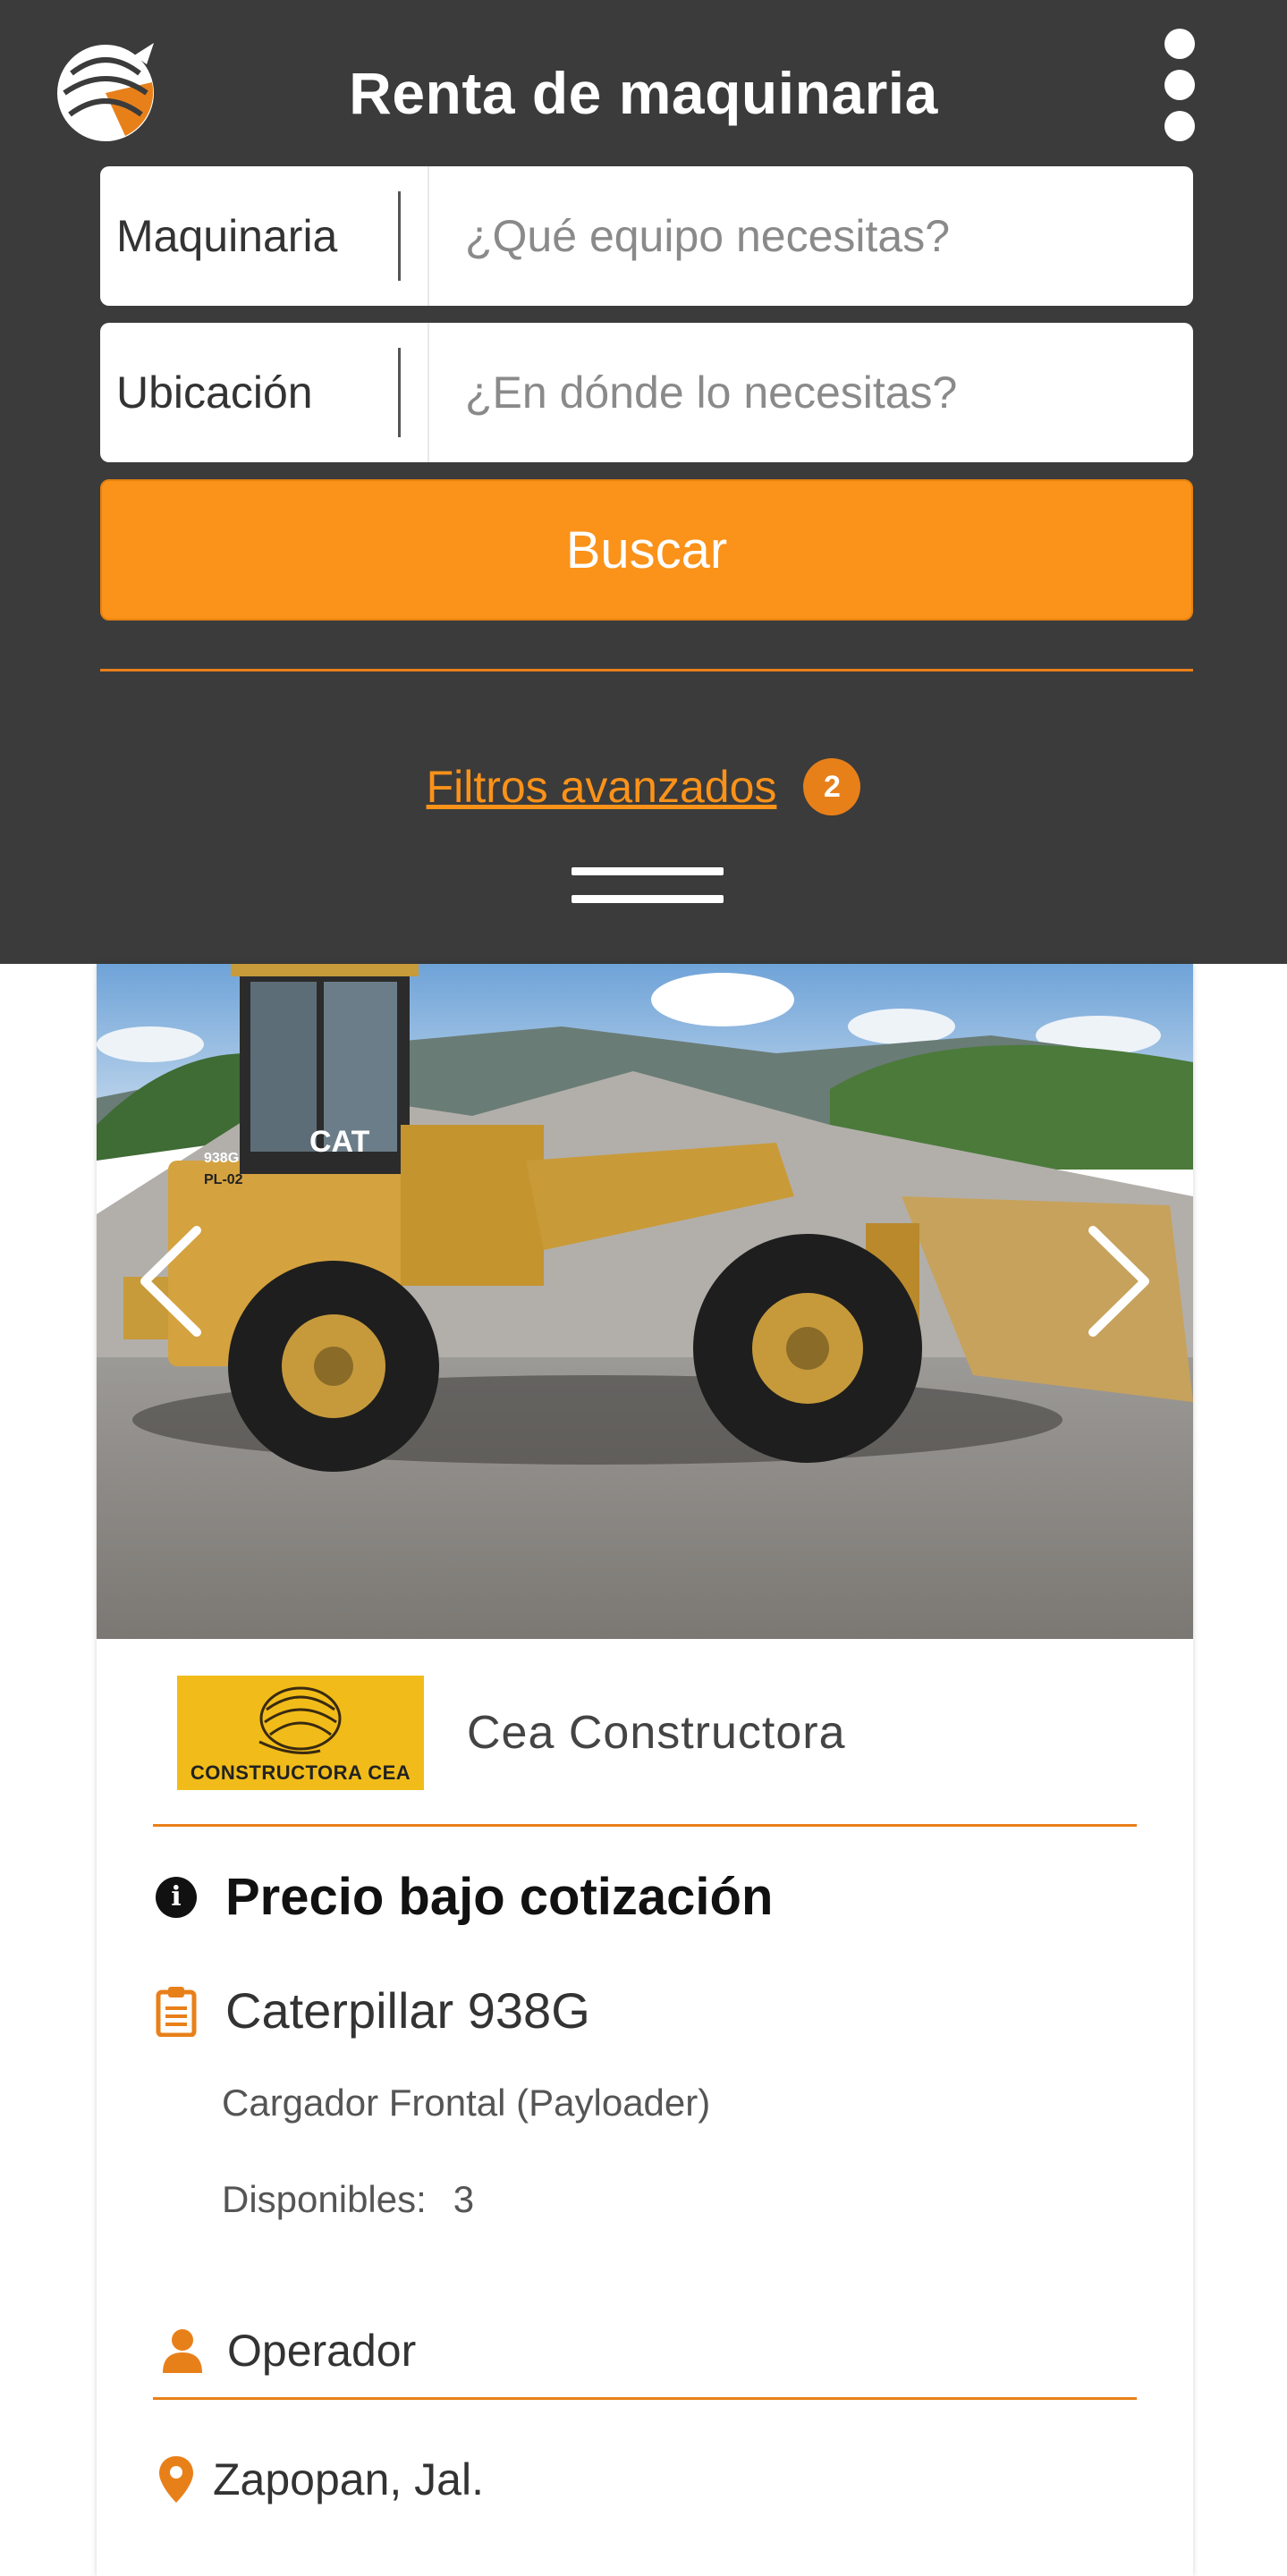  Describe the element at coordinates (407, 2010) in the screenshot. I see `machine-model: Caterpillar 938G` at that location.